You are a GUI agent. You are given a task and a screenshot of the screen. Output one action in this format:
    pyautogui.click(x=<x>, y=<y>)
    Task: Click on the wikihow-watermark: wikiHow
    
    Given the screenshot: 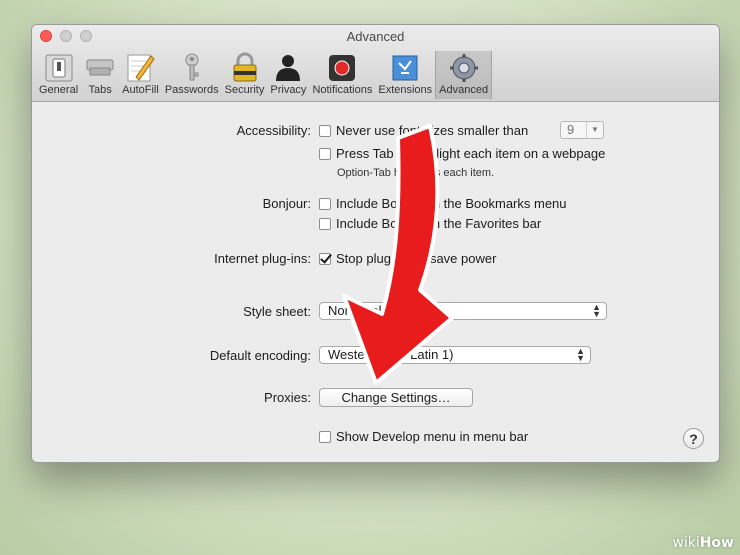 What is the action you would take?
    pyautogui.click(x=703, y=543)
    